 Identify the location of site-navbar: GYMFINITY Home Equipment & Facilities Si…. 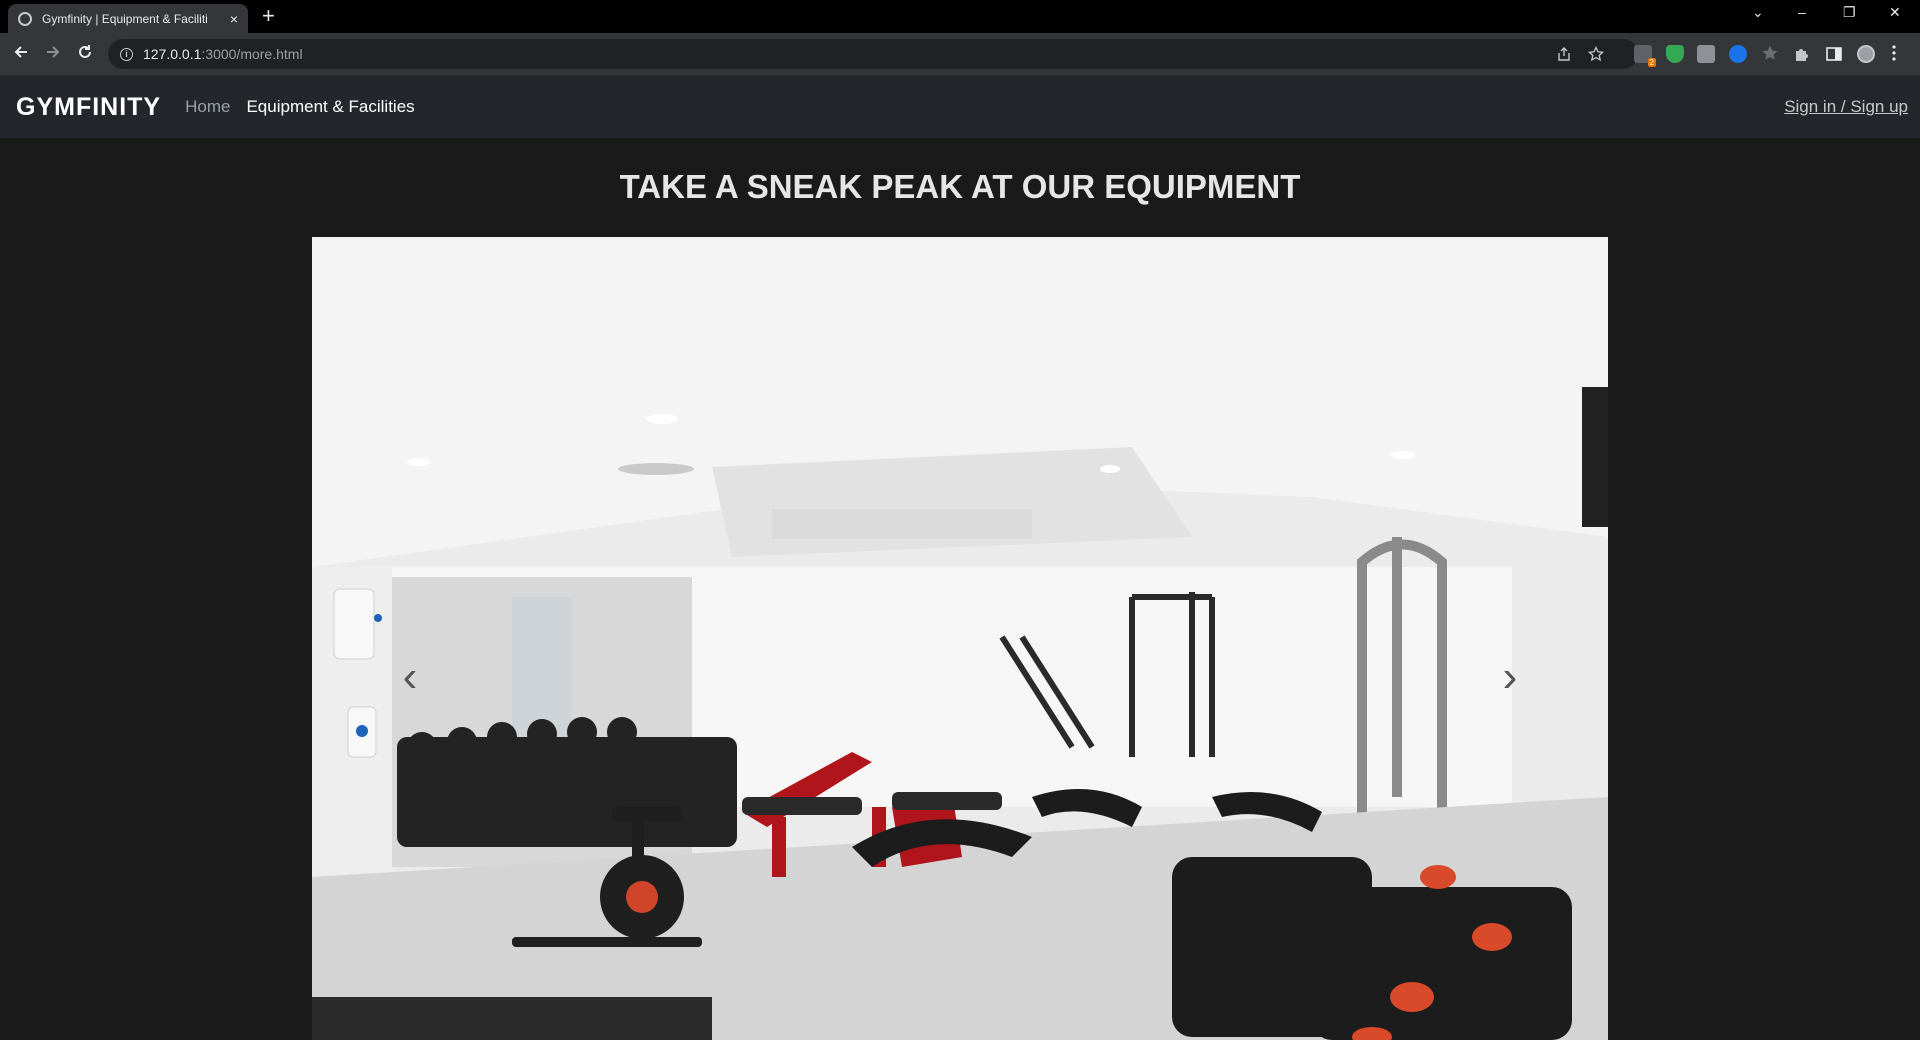
(960, 107).